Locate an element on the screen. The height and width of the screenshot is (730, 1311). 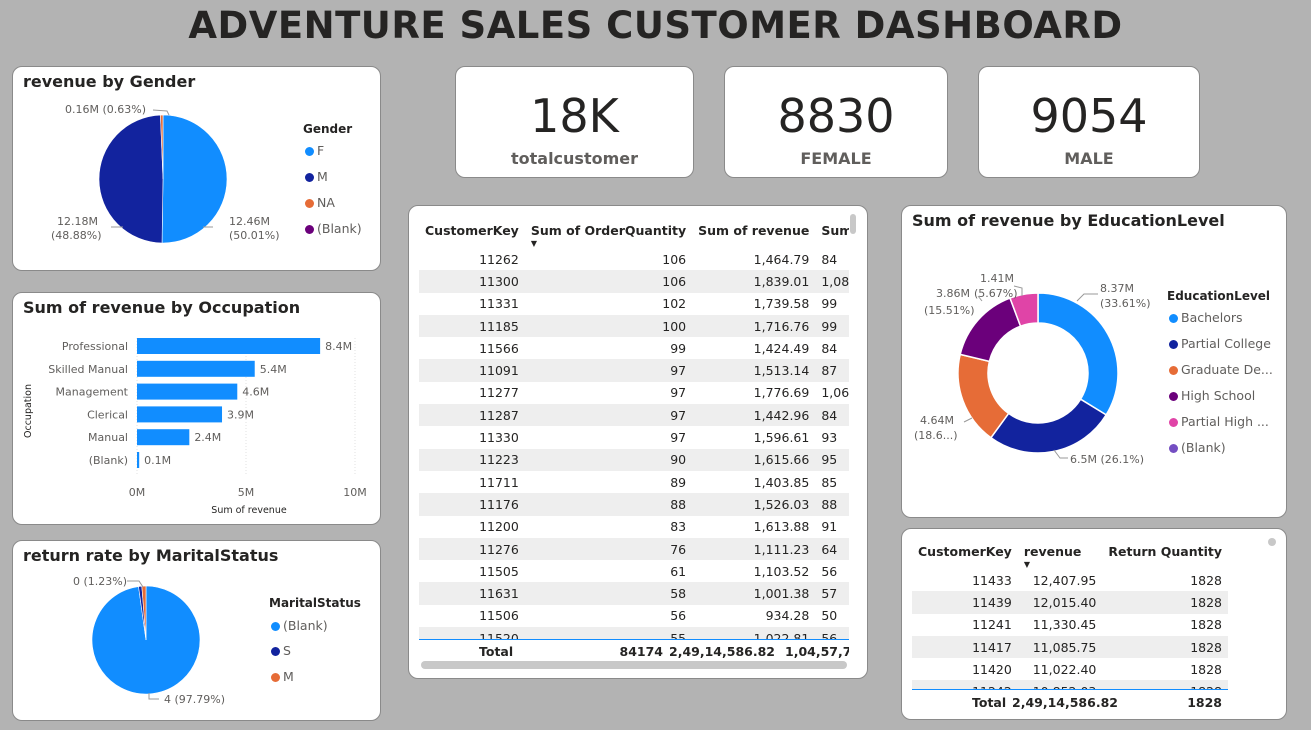
table-row: 11417 11,085.75 1828 is located at coordinates (1070, 647).